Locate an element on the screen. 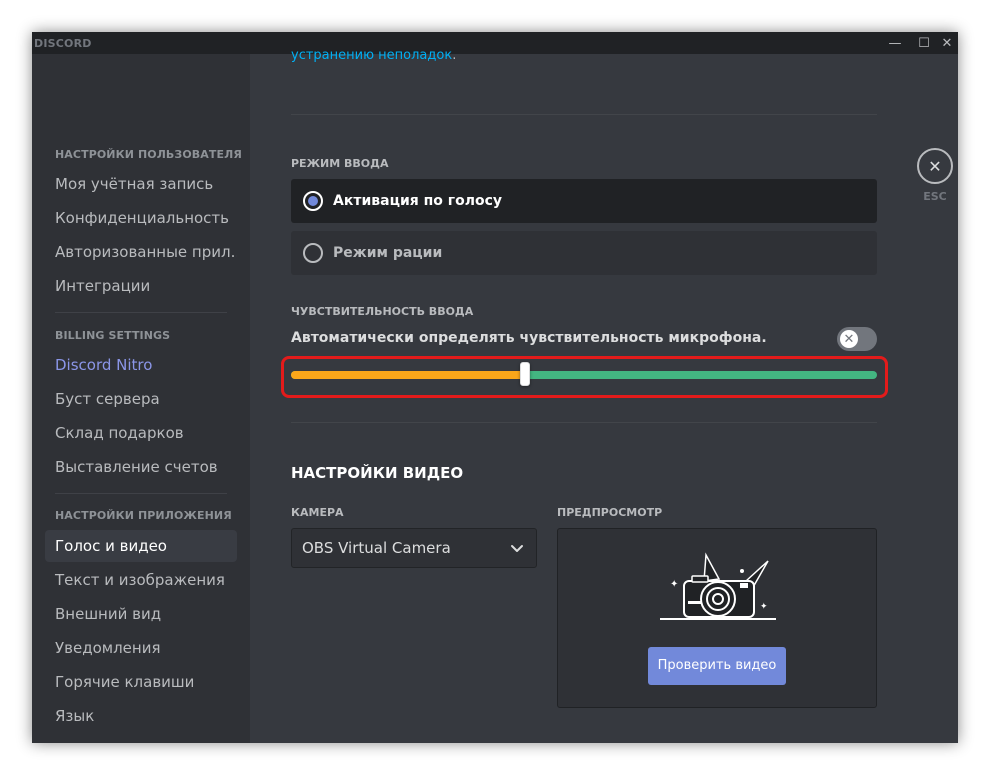  camera-label: КАМЕРА is located at coordinates (317, 512).